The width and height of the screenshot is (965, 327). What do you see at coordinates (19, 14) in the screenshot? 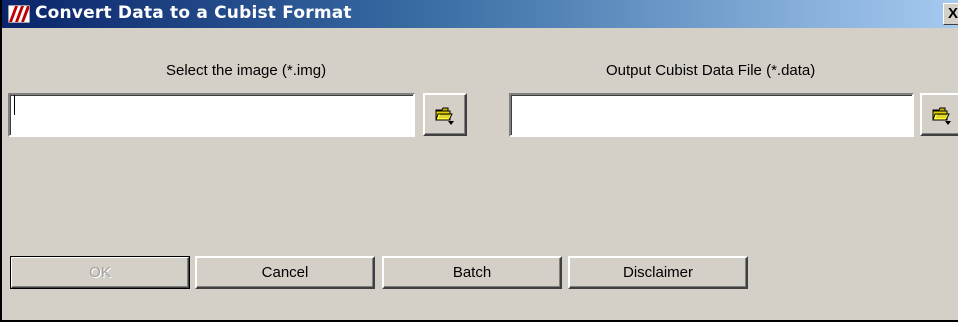
I see `app-logo-icon` at bounding box center [19, 14].